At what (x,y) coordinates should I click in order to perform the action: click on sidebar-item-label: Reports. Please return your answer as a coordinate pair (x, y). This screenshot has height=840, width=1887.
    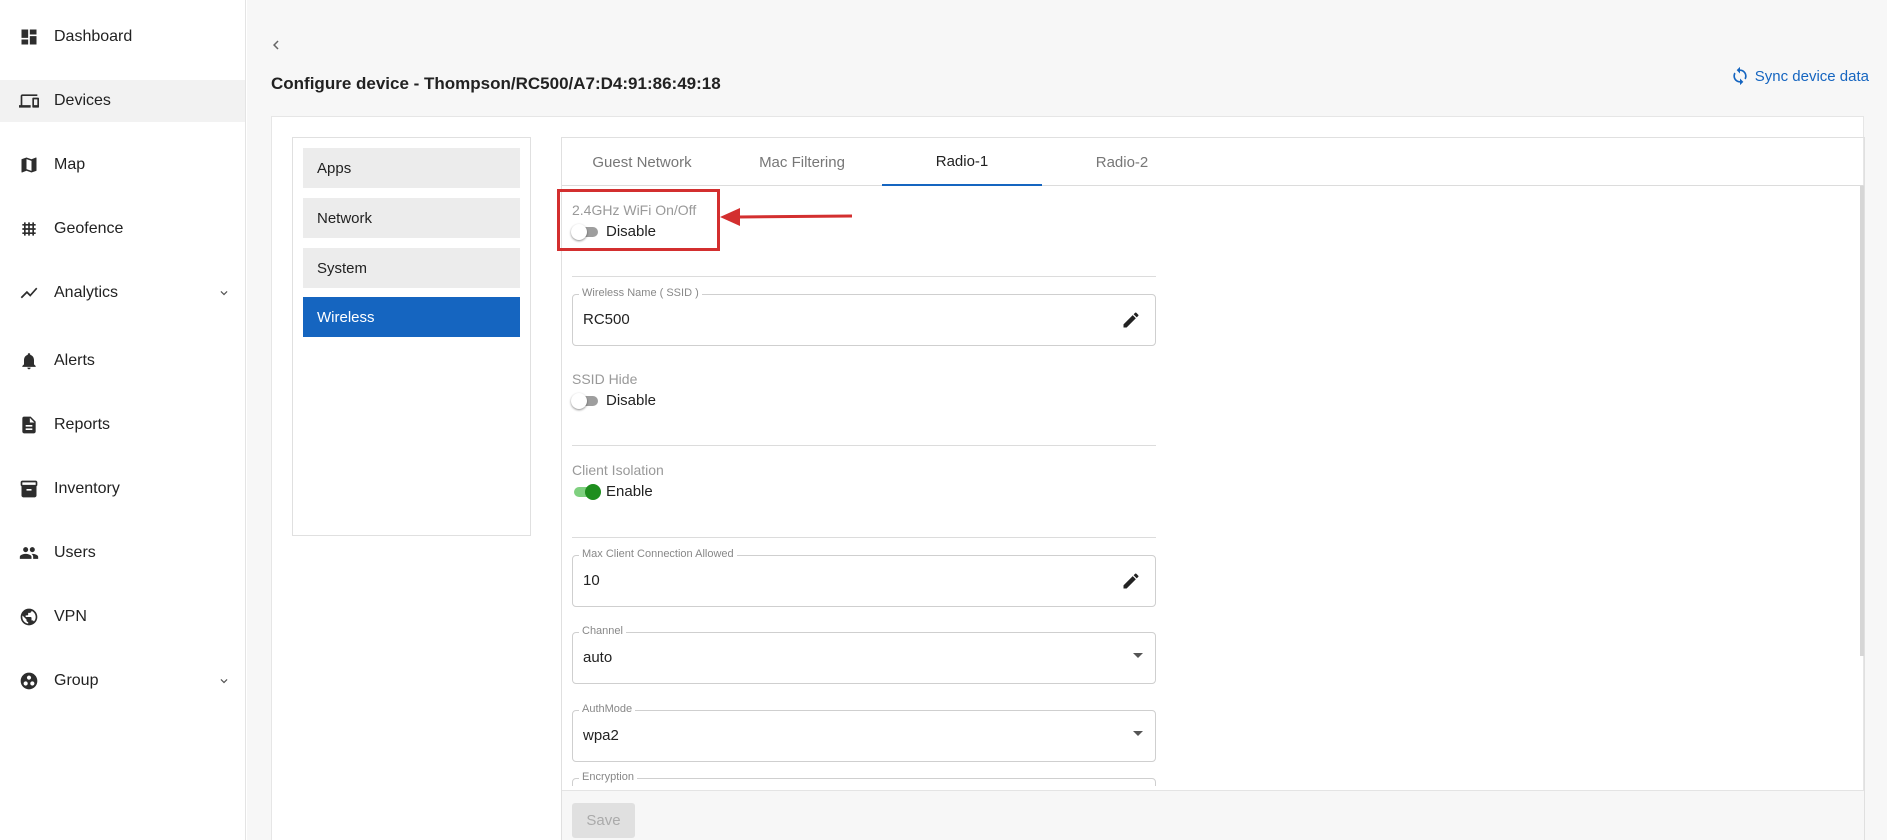
    Looking at the image, I should click on (82, 424).